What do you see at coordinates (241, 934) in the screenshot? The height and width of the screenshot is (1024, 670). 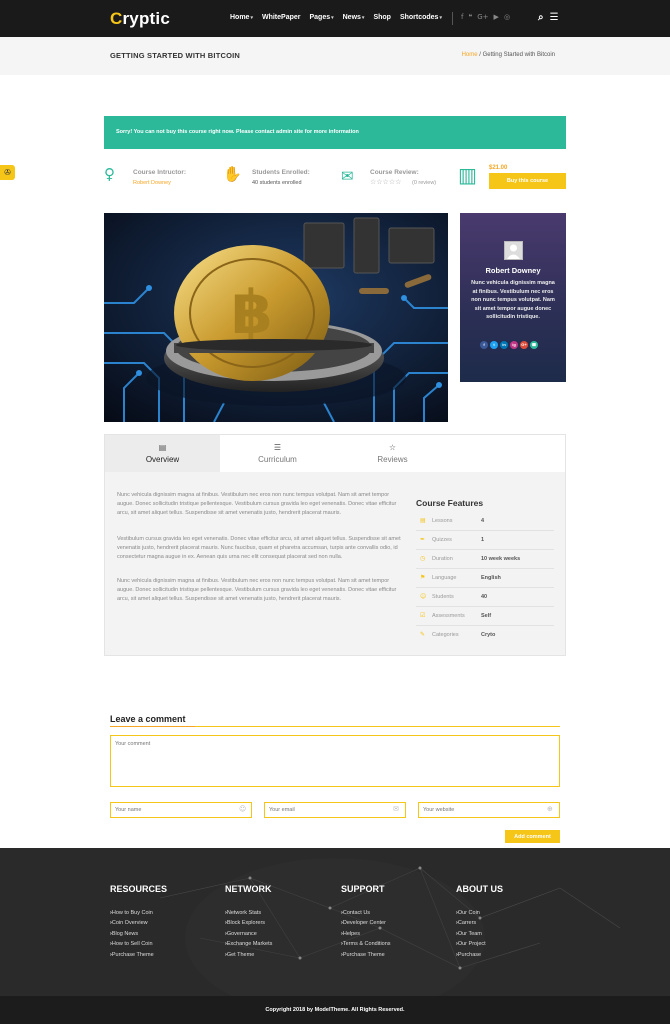 I see `footer-link: Governance` at bounding box center [241, 934].